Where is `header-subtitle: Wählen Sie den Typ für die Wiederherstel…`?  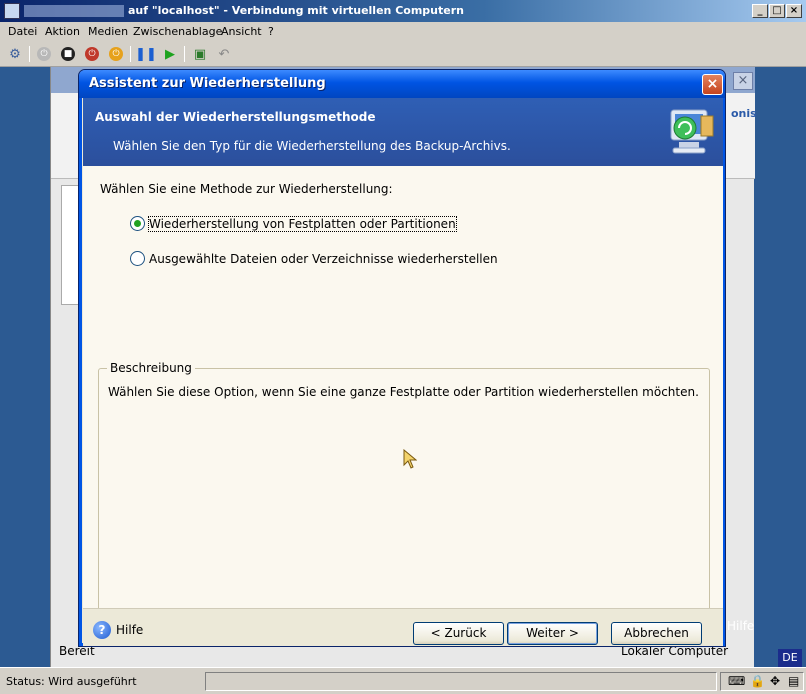 header-subtitle: Wählen Sie den Typ für die Wiederherstel… is located at coordinates (312, 146).